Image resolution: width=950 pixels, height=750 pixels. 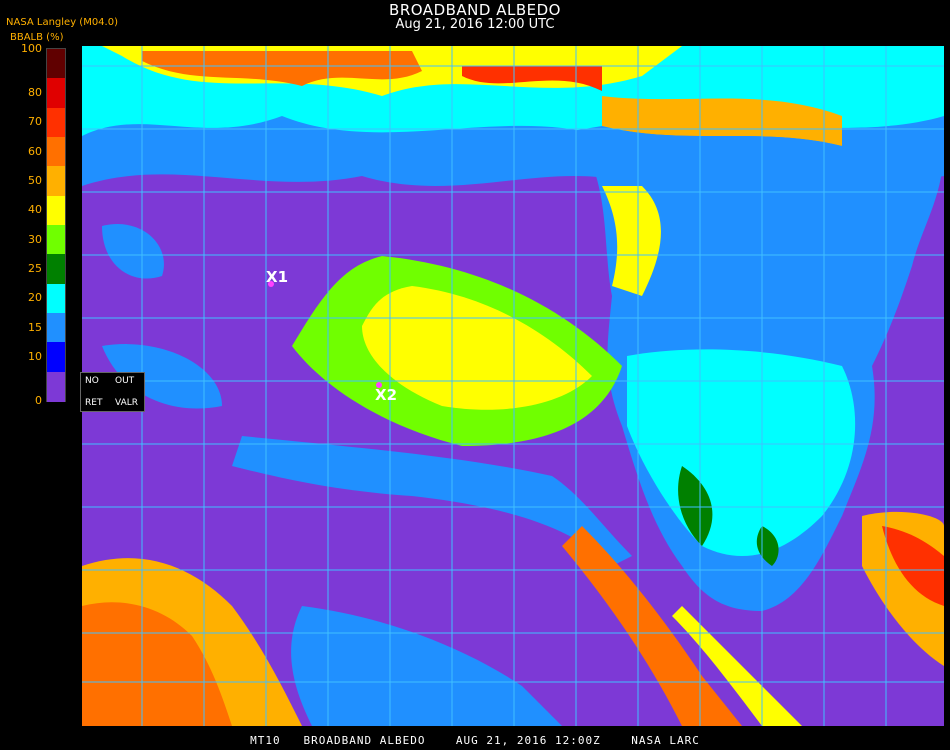 I want to click on scale-tick-label: 30, so click(x=35, y=239).